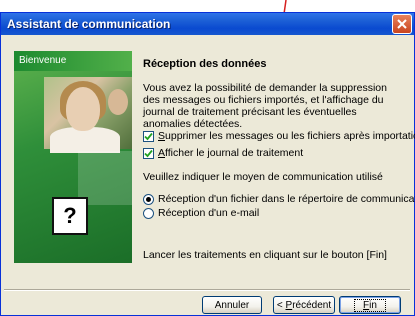  I want to click on finish-label: Fin, so click(370, 305).